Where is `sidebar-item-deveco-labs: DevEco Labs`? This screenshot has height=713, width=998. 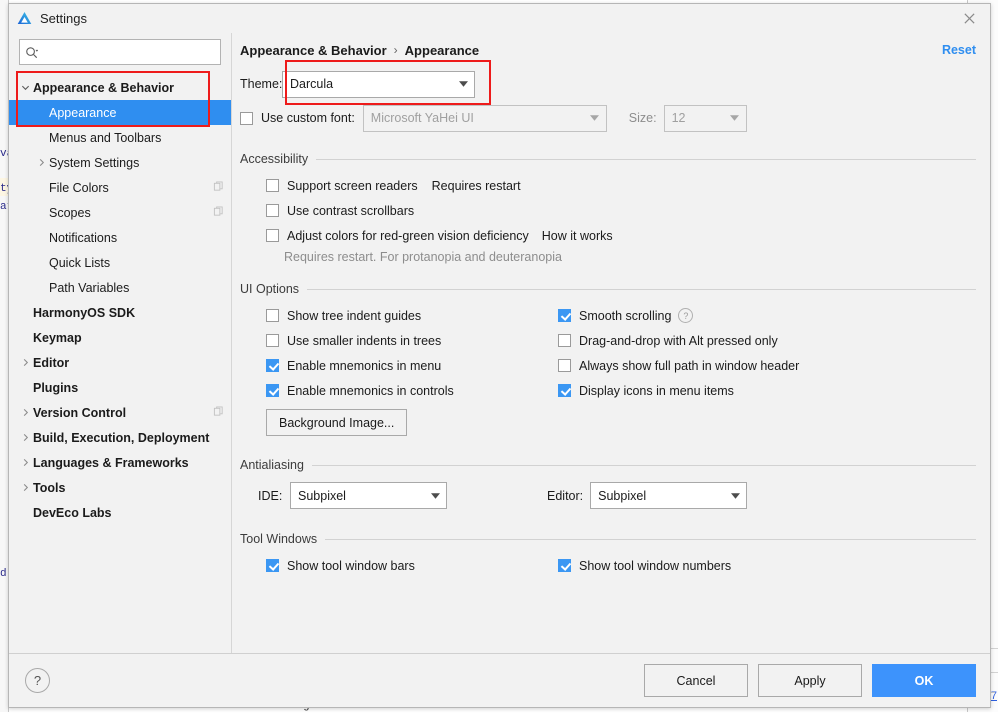 sidebar-item-deveco-labs: DevEco Labs is located at coordinates (120, 512).